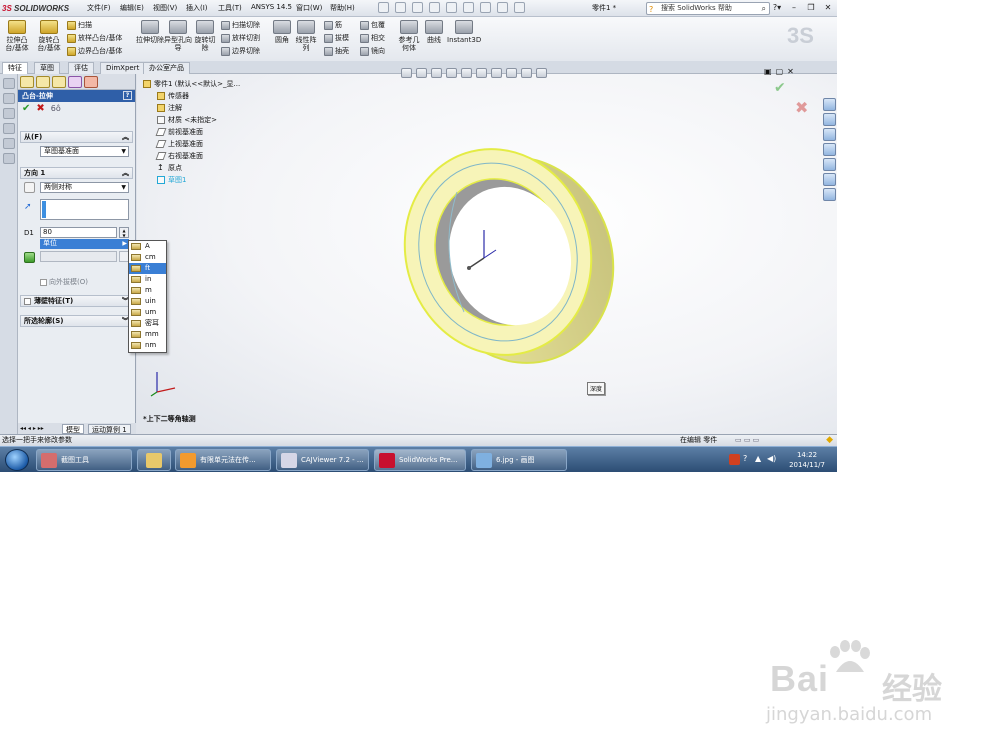 This screenshot has width=1000, height=750. I want to click on outward-draft-checkbox, so click(43, 282).